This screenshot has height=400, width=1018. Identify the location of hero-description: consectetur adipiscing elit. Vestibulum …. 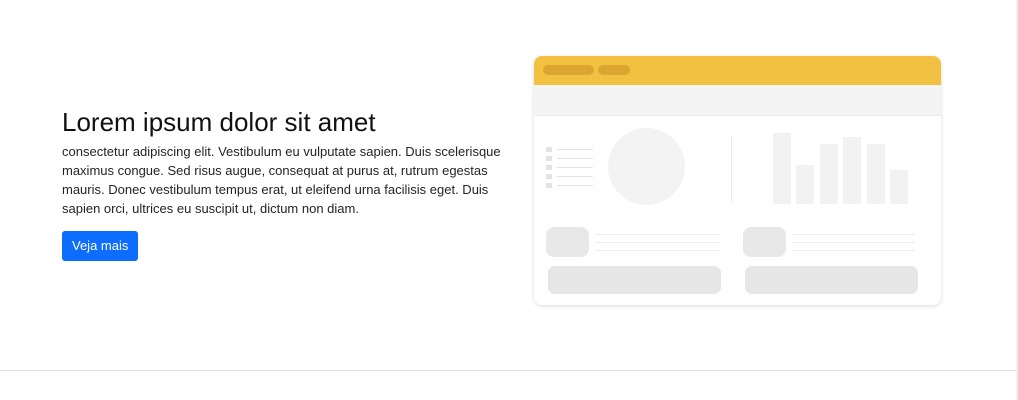
(281, 180).